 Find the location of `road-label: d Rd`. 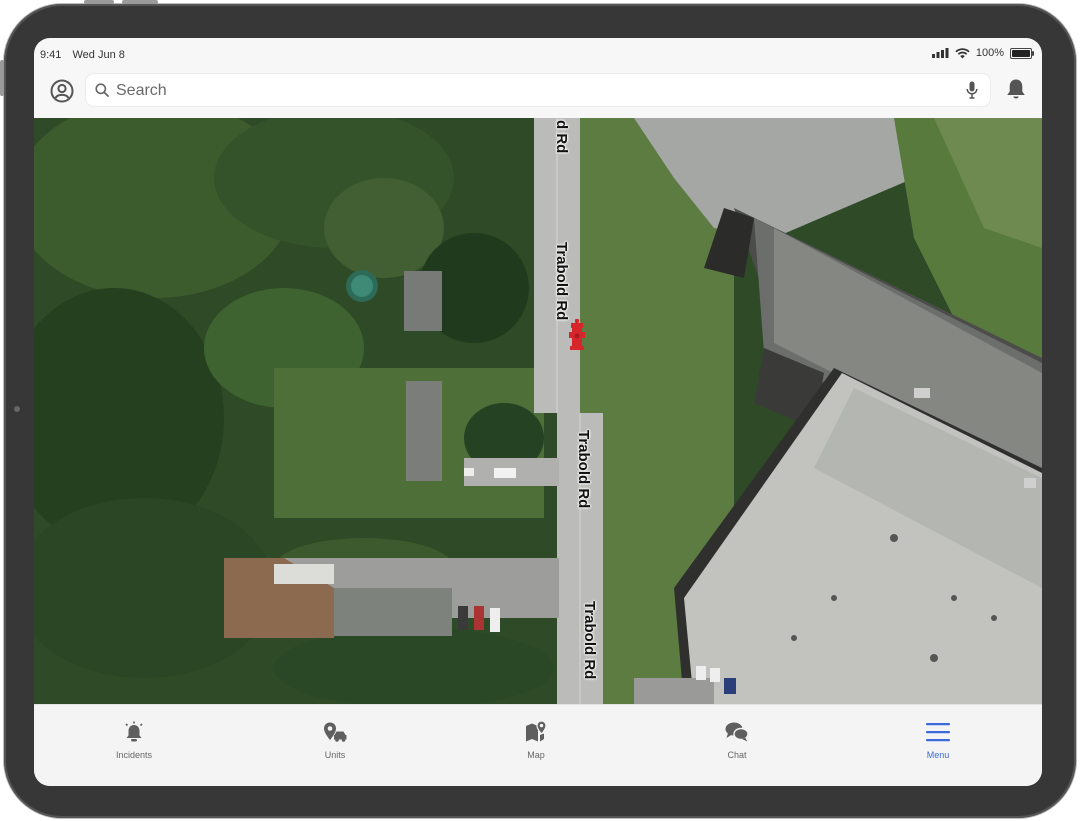

road-label: d Rd is located at coordinates (561, 137).